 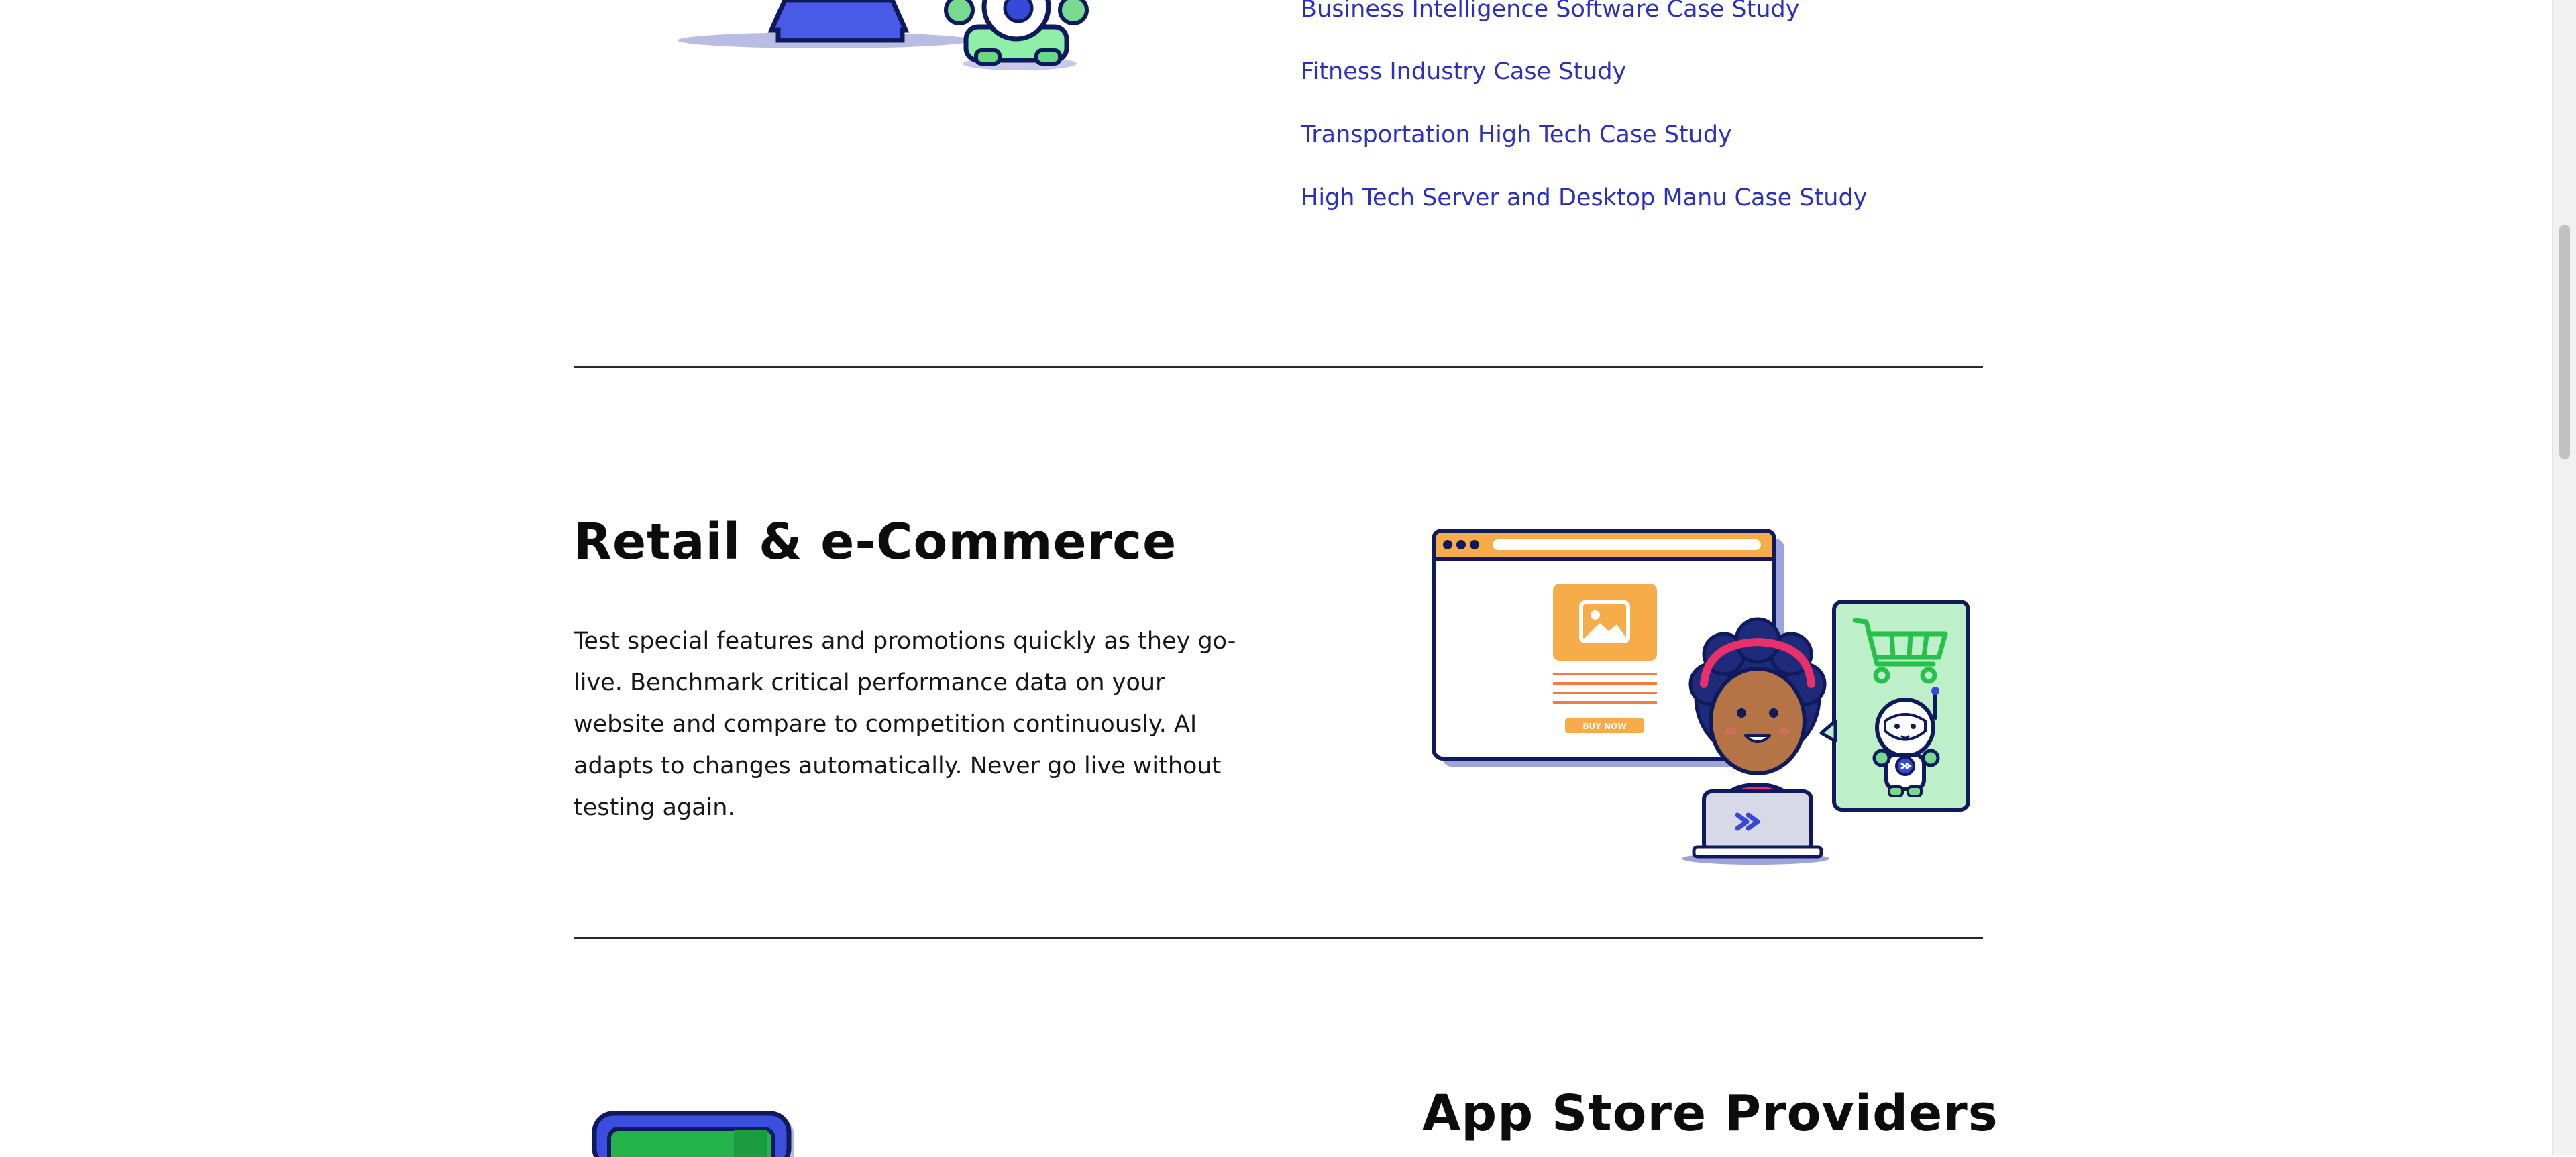 I want to click on app-store-illustration, so click(x=693, y=1134).